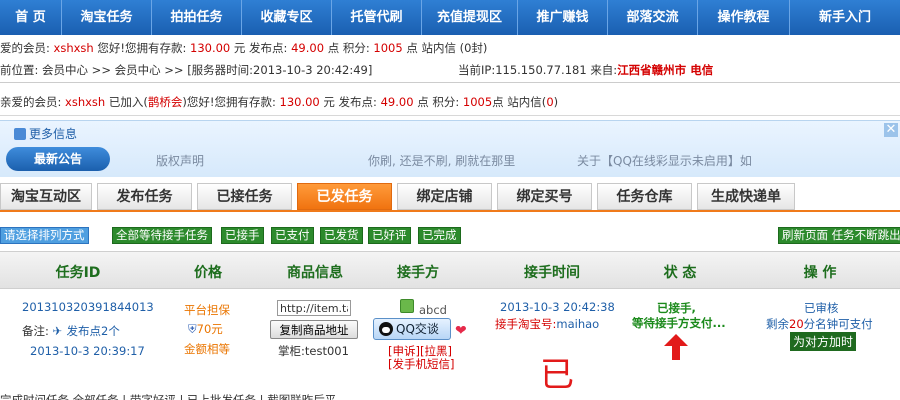 This screenshot has height=400, width=900. What do you see at coordinates (348, 48) in the screenshot?
I see `account-points-unit: 点 积分:` at bounding box center [348, 48].